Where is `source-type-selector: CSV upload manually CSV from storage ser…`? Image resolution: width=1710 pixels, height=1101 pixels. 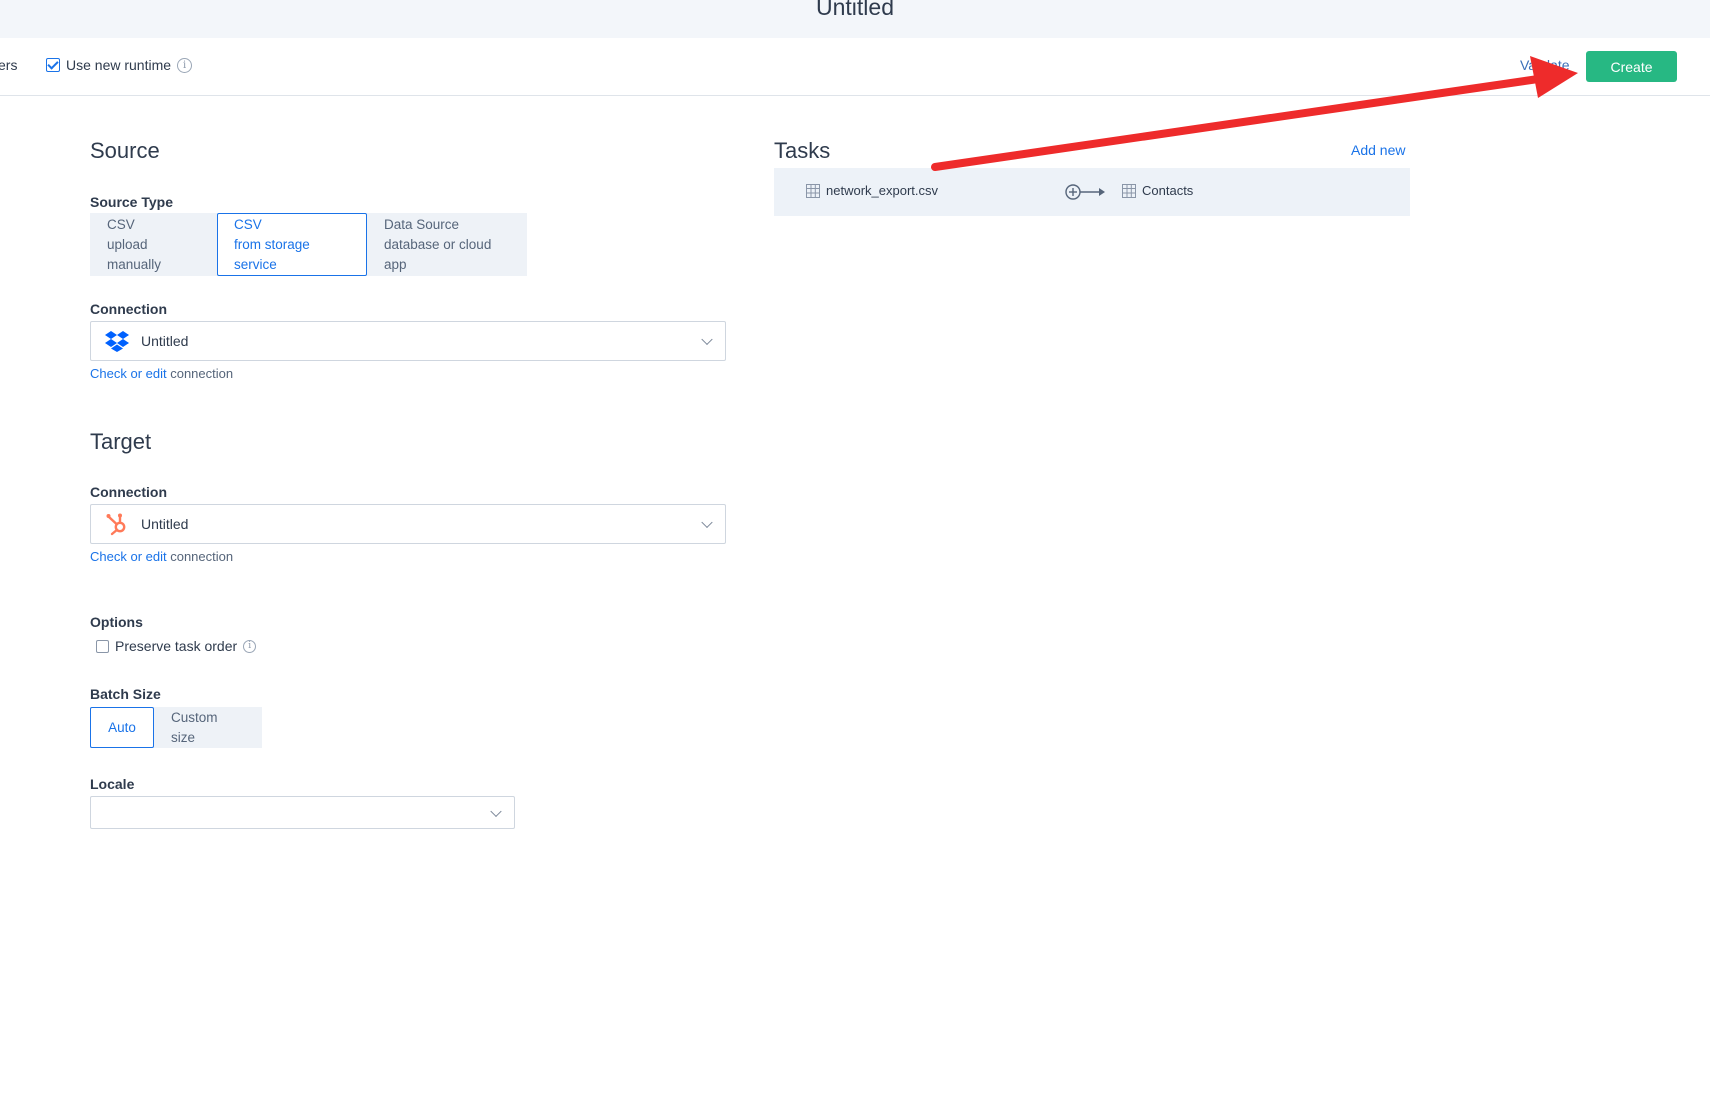 source-type-selector: CSV upload manually CSV from storage ser… is located at coordinates (308, 244).